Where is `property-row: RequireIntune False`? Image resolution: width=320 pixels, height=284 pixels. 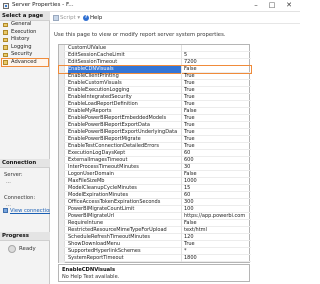 property-row: RequireIntune False is located at coordinates (155, 223).